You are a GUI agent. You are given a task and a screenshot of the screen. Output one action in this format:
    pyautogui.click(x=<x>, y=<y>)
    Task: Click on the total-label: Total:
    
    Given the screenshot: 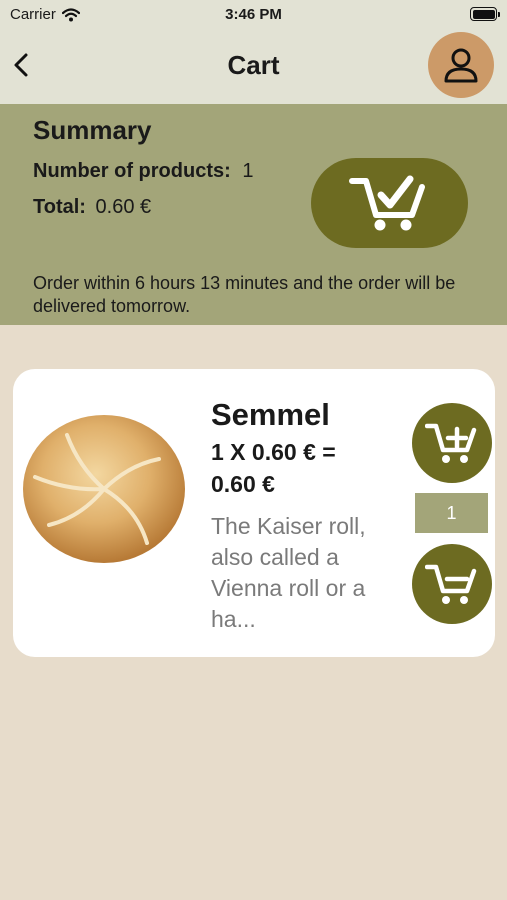 What is the action you would take?
    pyautogui.click(x=59, y=207)
    